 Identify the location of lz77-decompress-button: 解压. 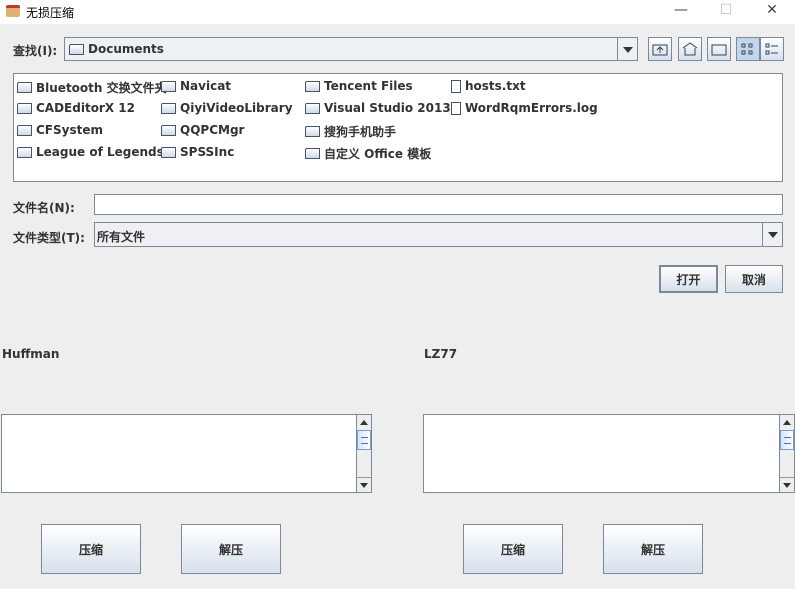
(653, 549).